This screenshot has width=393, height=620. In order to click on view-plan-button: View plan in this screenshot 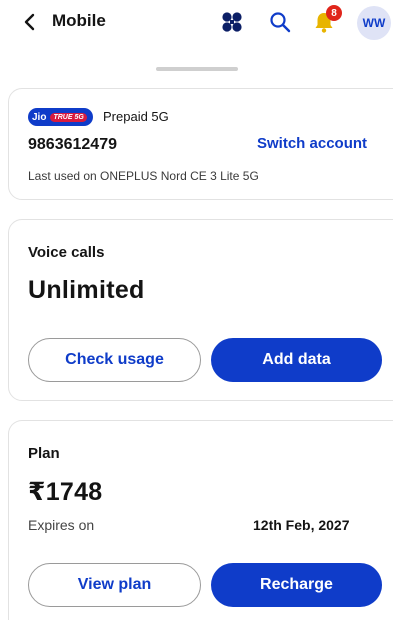, I will do `click(114, 585)`.